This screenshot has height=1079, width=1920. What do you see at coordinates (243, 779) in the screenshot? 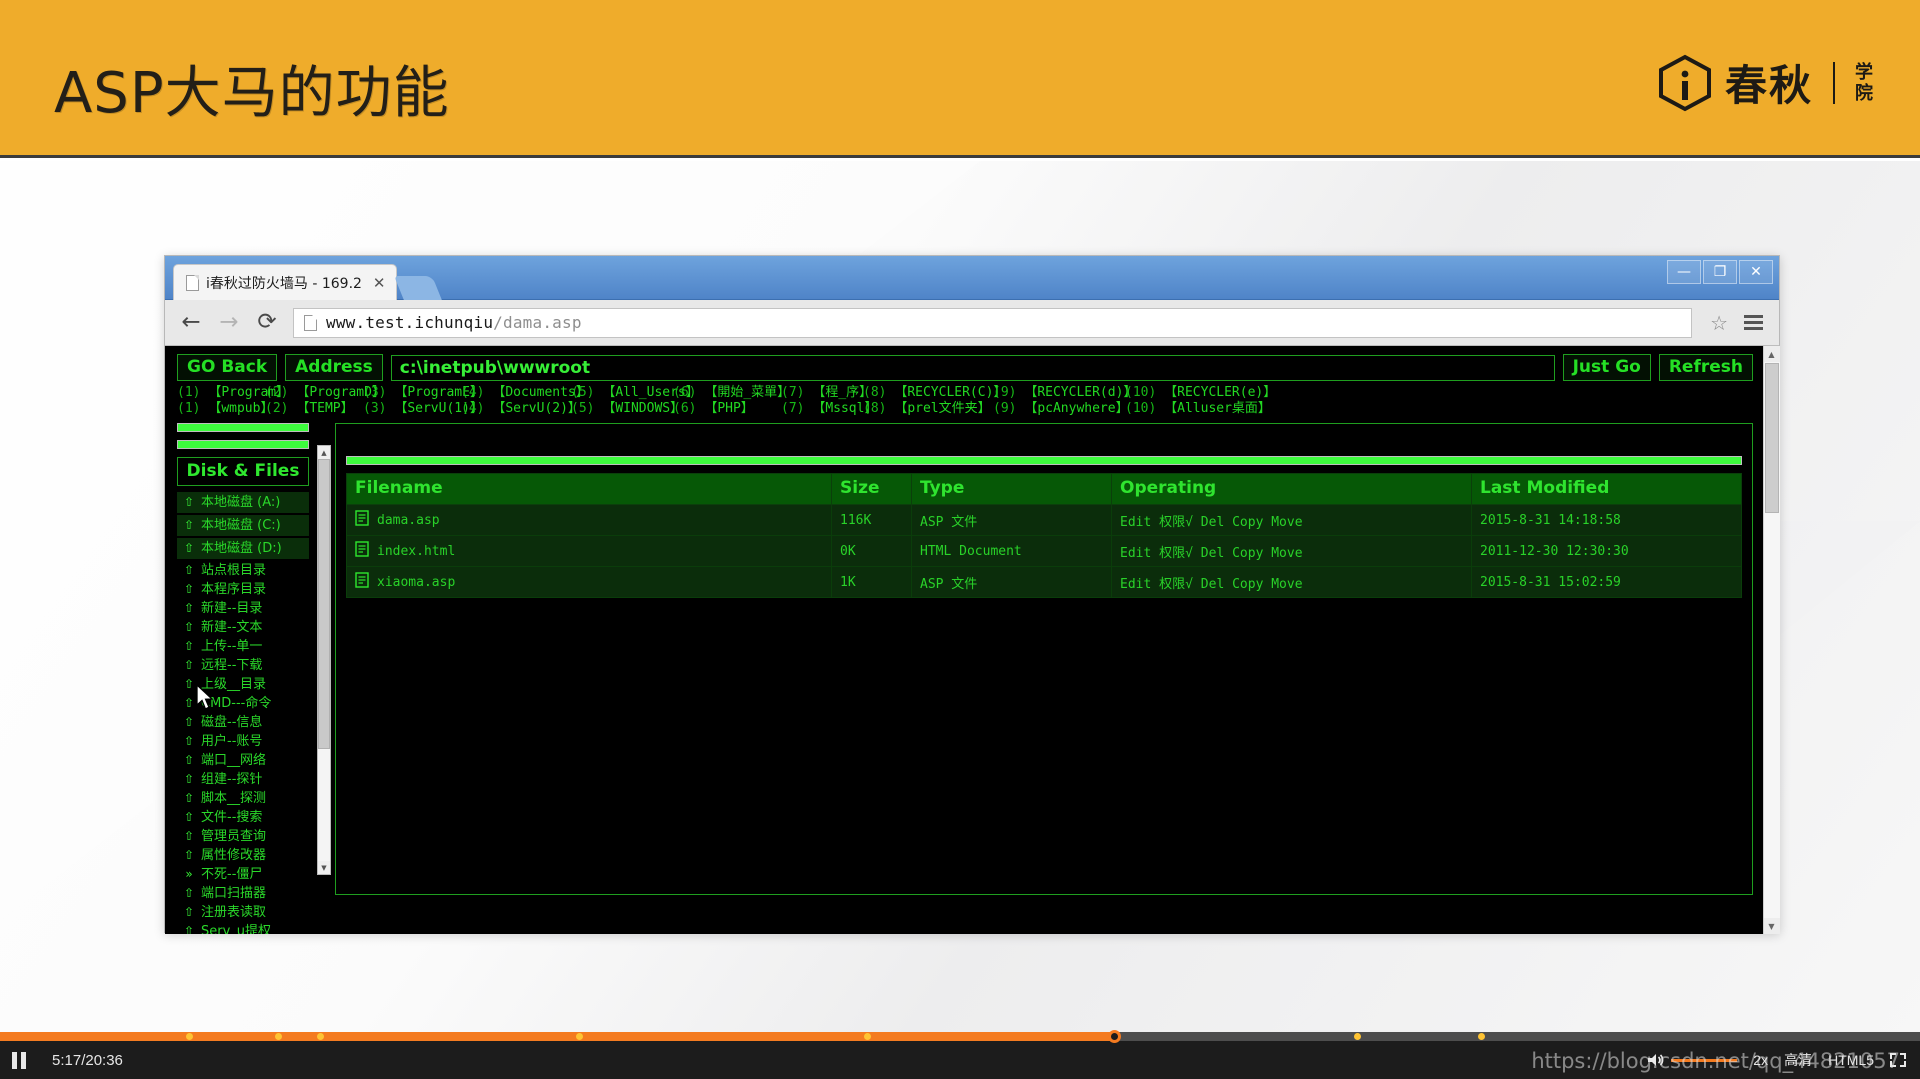
I see `sidebar-item: ⇧ 组建--探针` at bounding box center [243, 779].